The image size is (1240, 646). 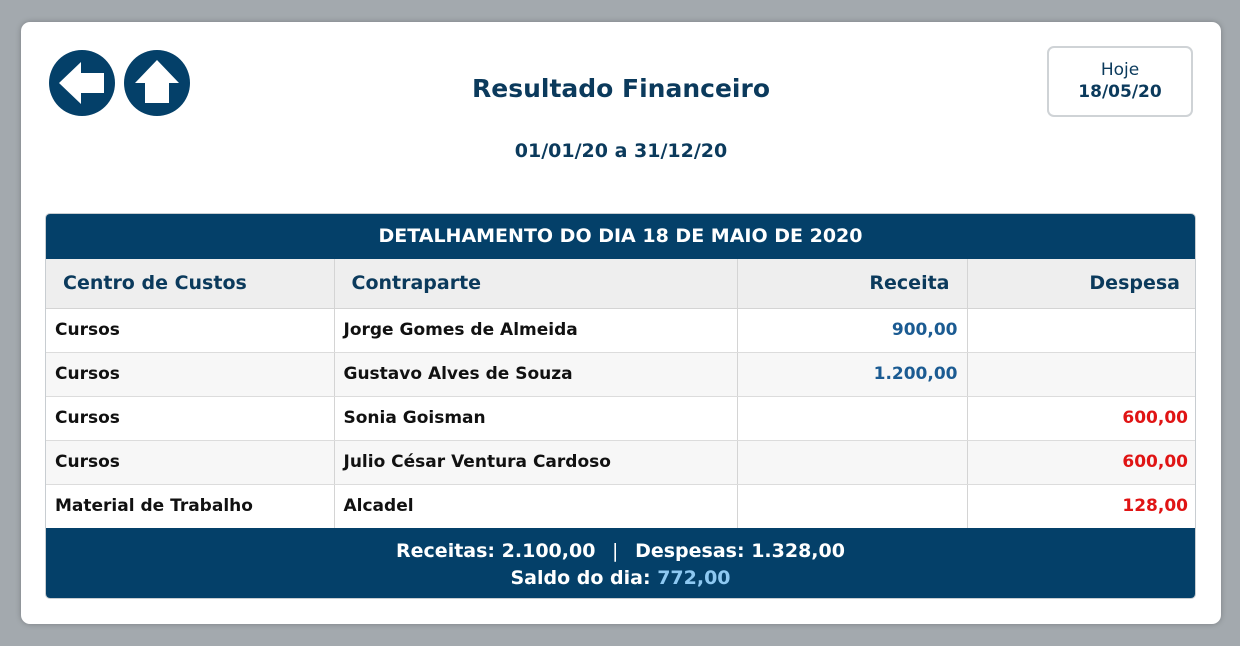 What do you see at coordinates (1081, 506) in the screenshot?
I see `cell-despesa: 128,00` at bounding box center [1081, 506].